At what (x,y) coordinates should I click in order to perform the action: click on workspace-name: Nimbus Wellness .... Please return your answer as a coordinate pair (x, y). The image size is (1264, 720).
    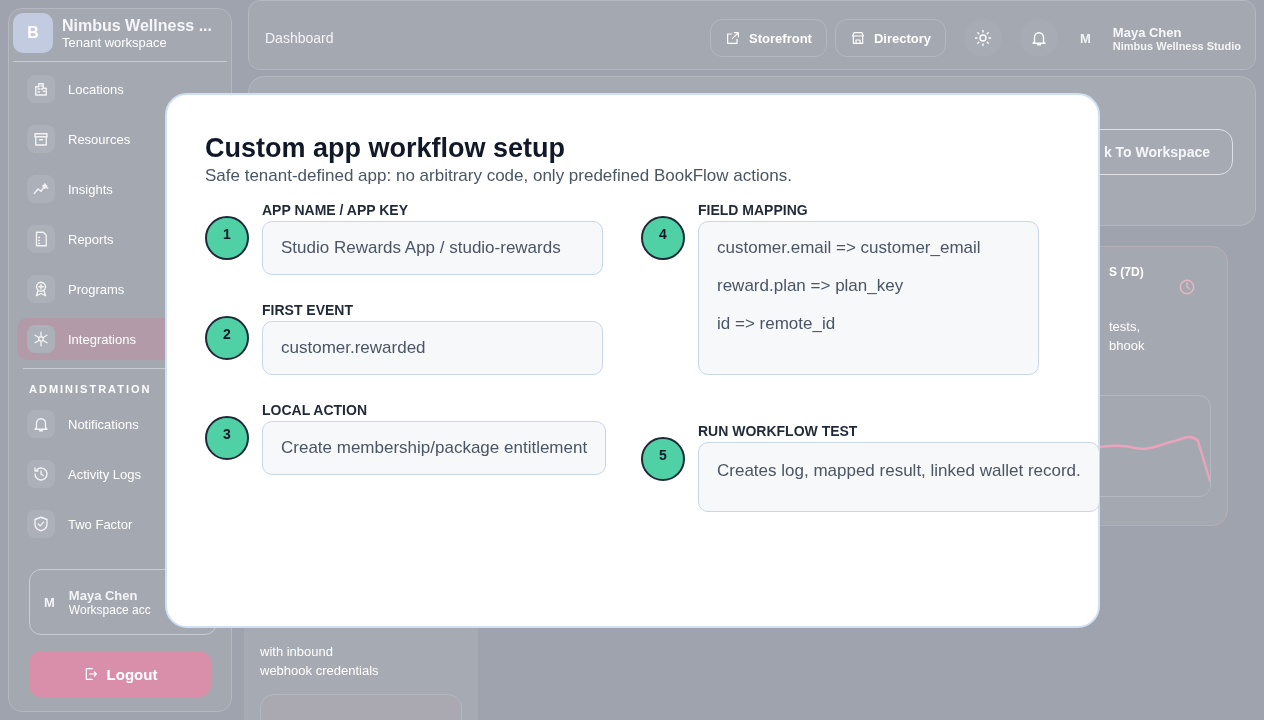
    Looking at the image, I should click on (137, 25).